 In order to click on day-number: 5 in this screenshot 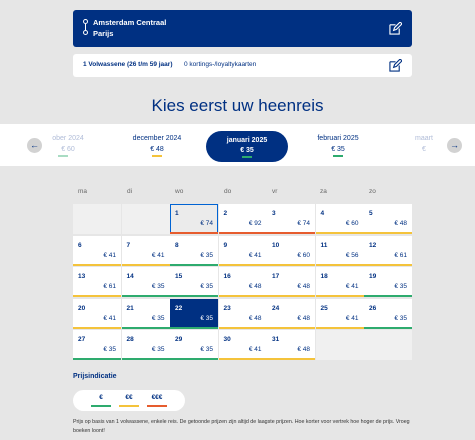, I will do `click(371, 213)`.